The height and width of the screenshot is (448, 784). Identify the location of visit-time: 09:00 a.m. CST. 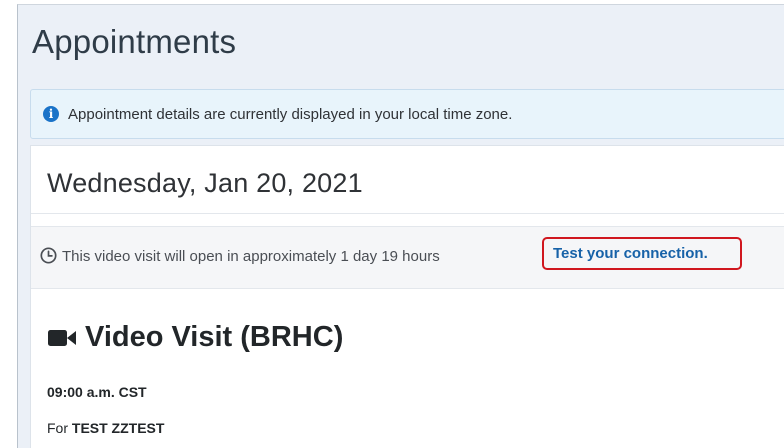
(97, 392).